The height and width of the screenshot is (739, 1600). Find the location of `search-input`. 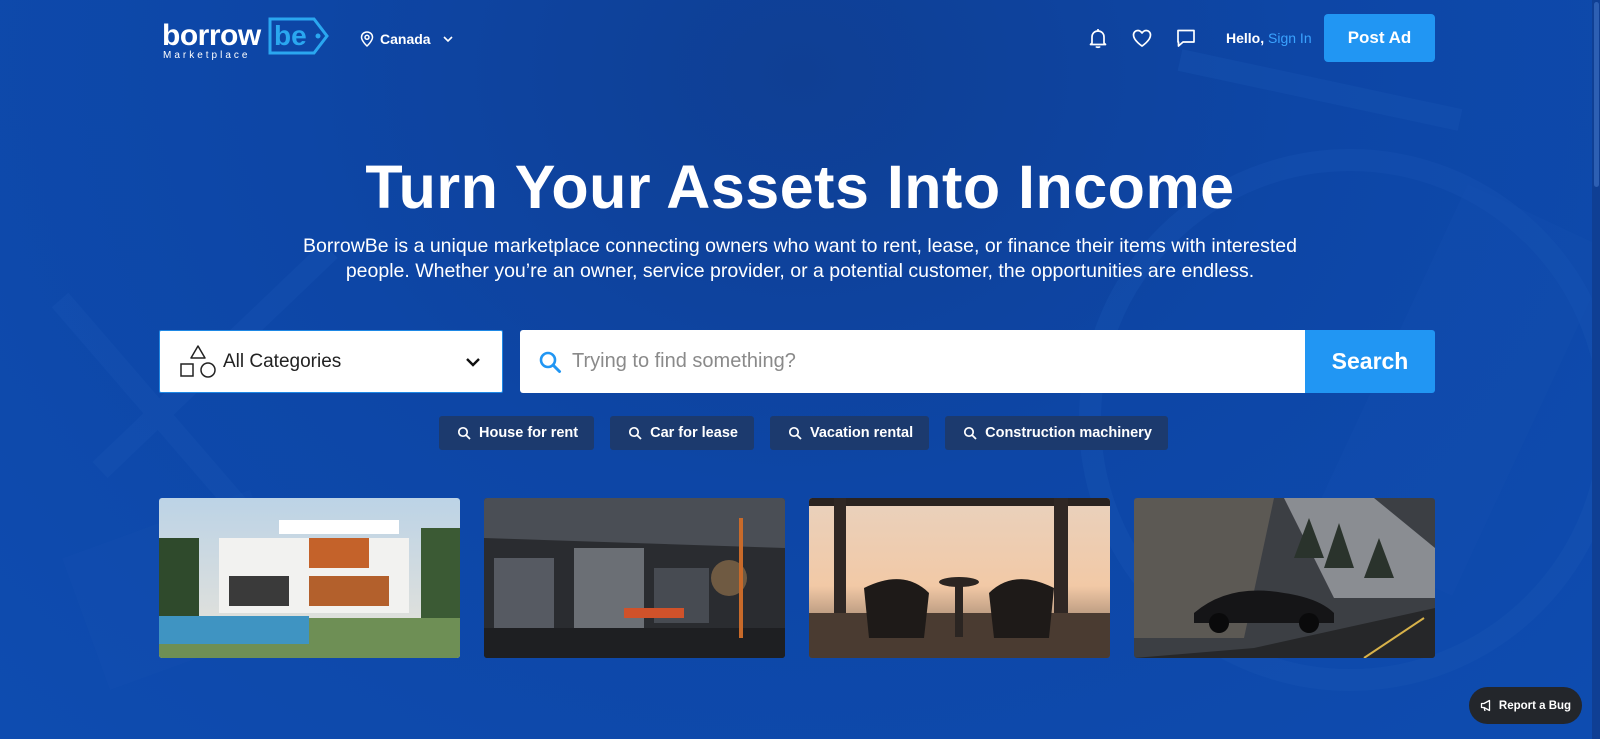

search-input is located at coordinates (922, 361).